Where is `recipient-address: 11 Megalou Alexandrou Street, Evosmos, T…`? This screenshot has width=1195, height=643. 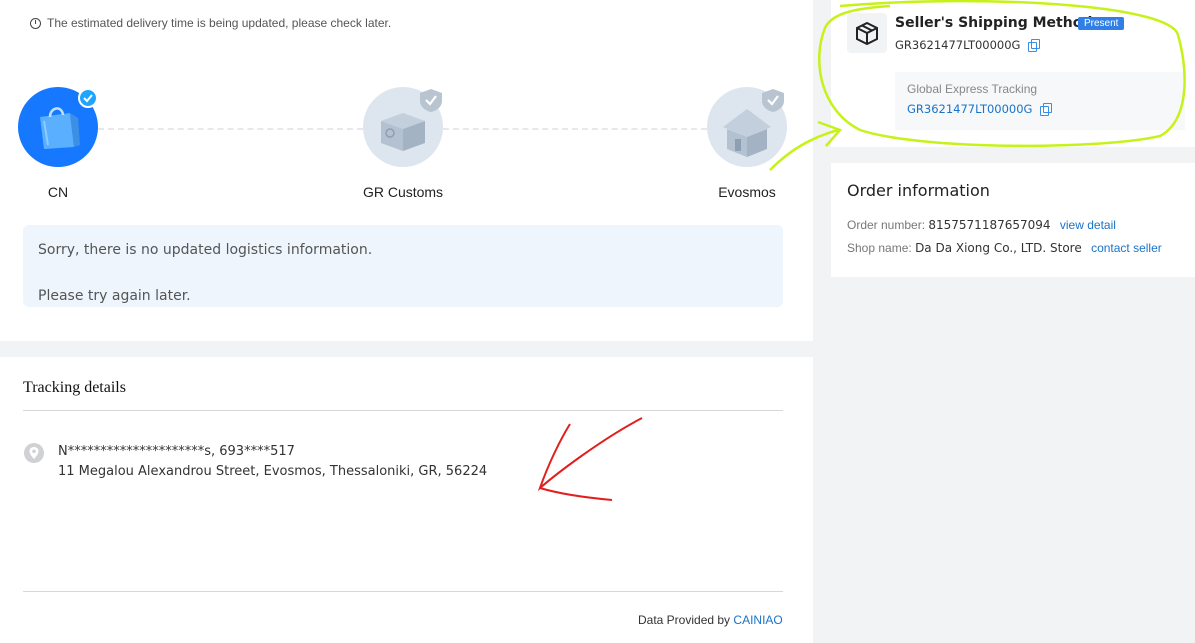
recipient-address: 11 Megalou Alexandrou Street, Evosmos, T… is located at coordinates (273, 471).